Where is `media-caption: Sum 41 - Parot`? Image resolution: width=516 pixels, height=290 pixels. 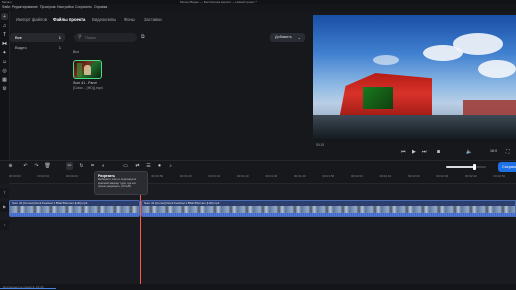
media-caption: Sum 41 - Parot is located at coordinates (85, 83).